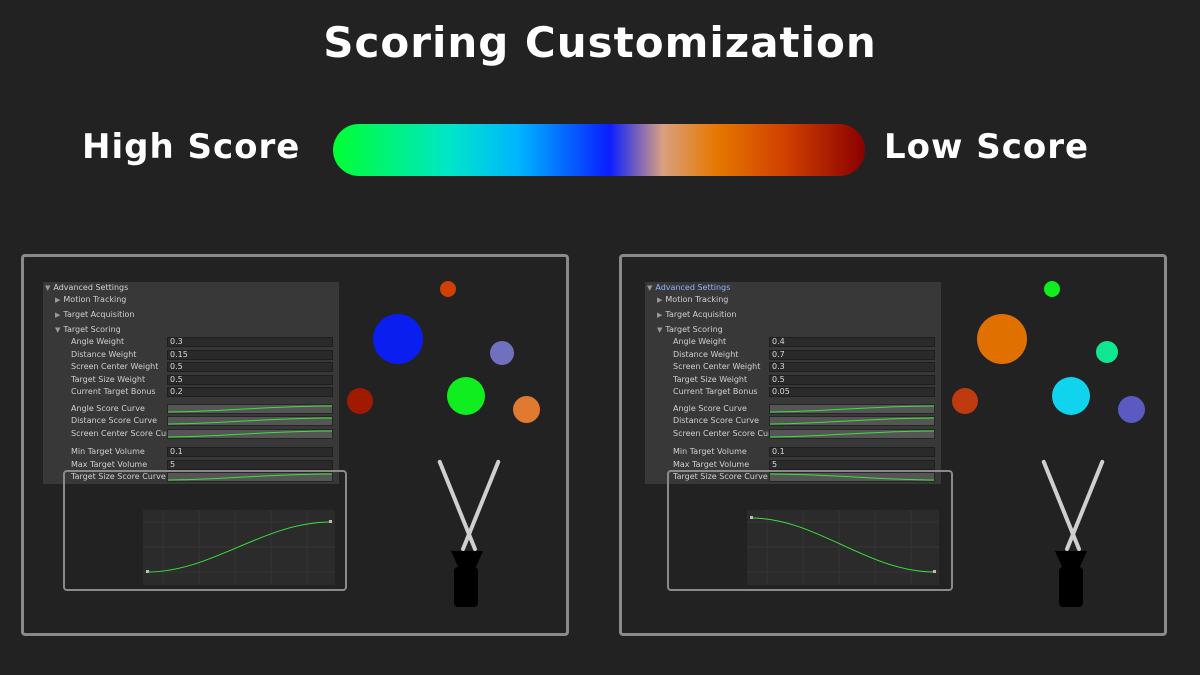  Describe the element at coordinates (852, 355) in the screenshot. I see `distance-weight-field: 0.7` at that location.